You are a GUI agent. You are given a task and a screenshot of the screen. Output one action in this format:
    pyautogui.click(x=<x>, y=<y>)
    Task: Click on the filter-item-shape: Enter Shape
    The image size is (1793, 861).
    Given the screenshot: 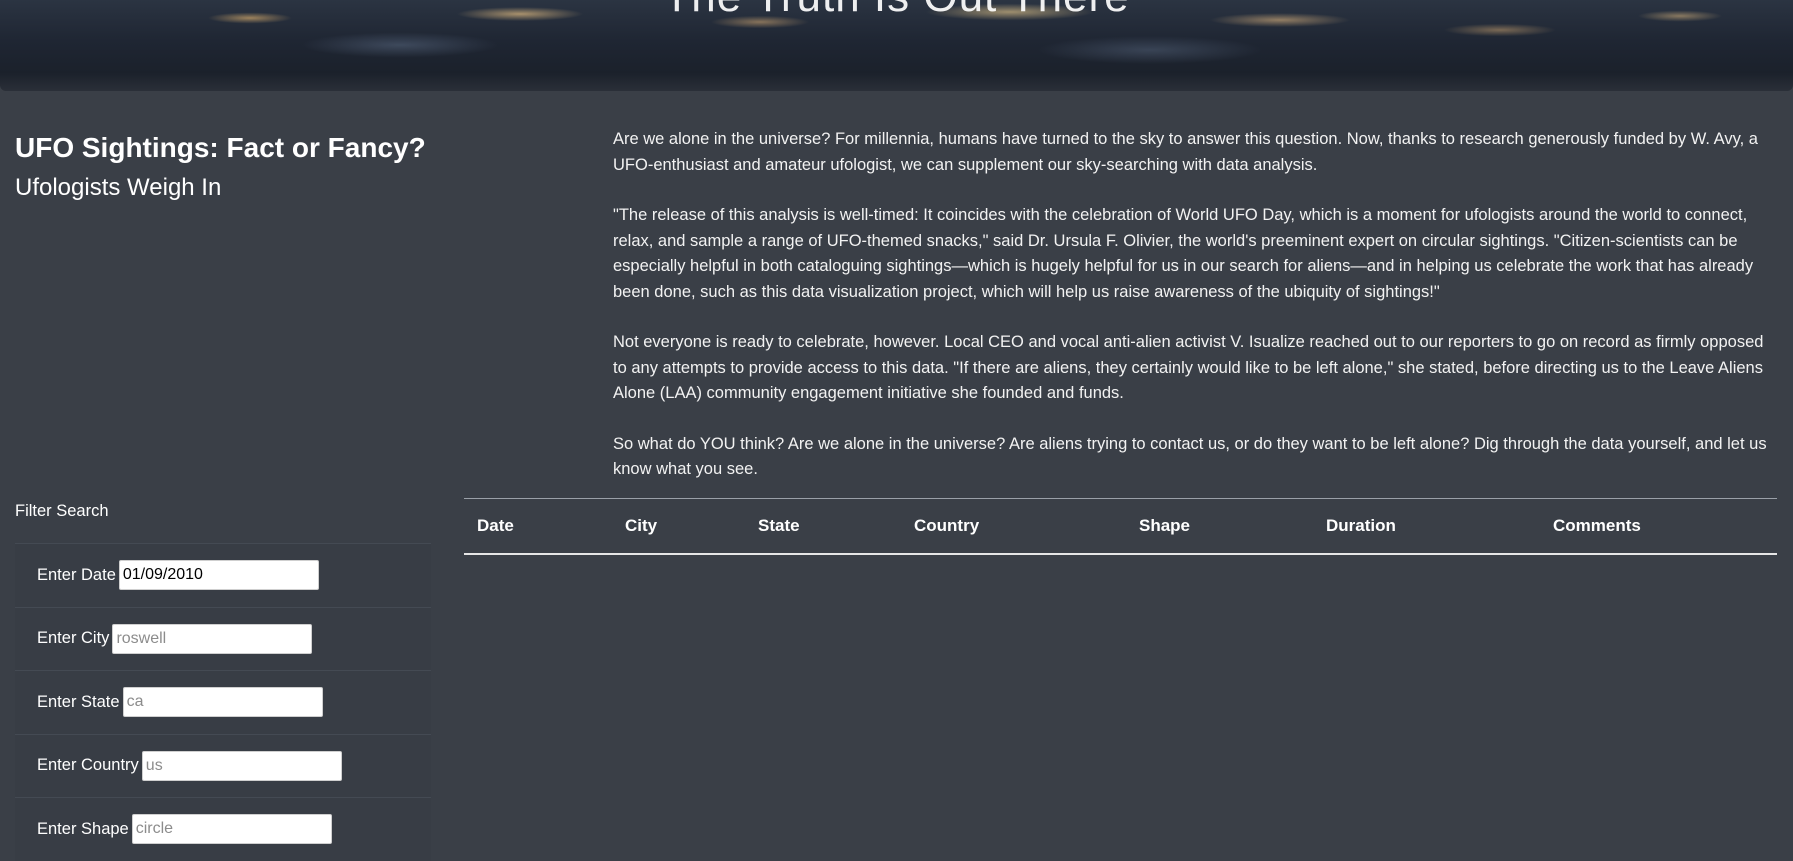 What is the action you would take?
    pyautogui.click(x=223, y=829)
    